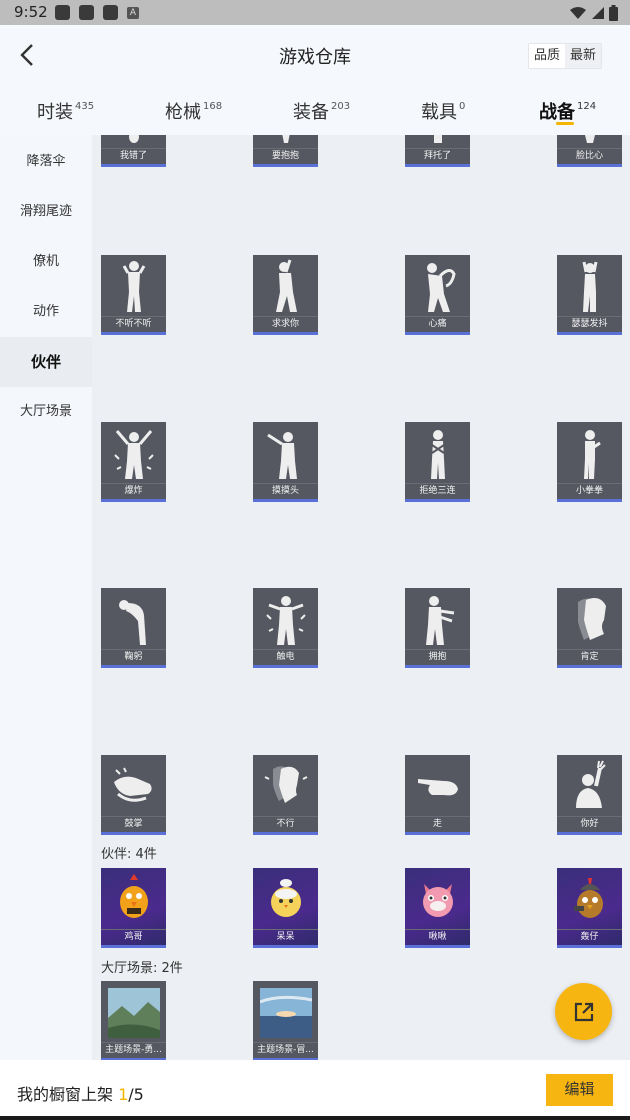 The height and width of the screenshot is (1120, 630). I want to click on tab-vehicles: 载具 0, so click(443, 111).